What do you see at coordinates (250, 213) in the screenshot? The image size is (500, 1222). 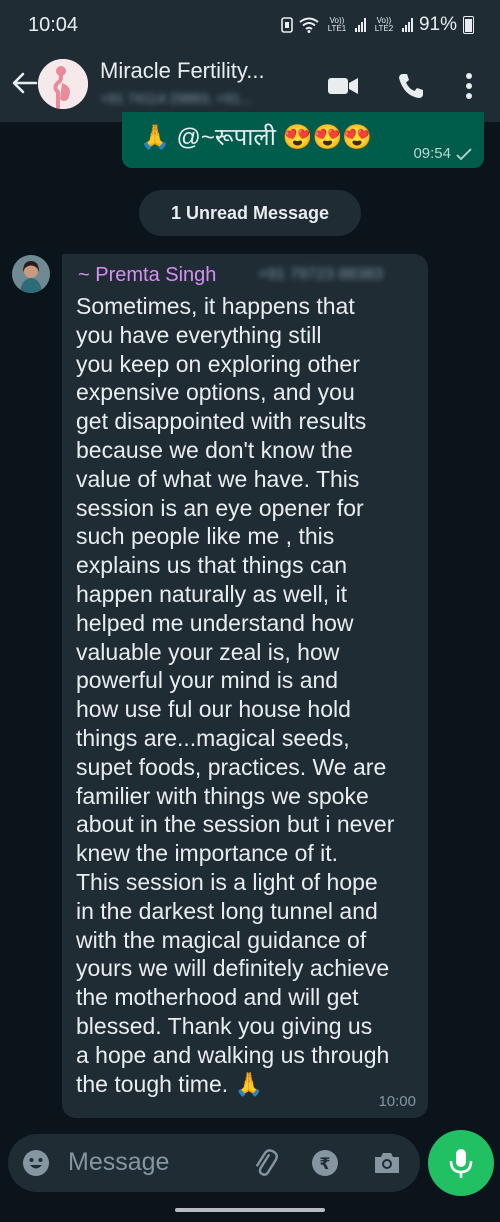 I see `unread-messages-pill: 1 Unread Message` at bounding box center [250, 213].